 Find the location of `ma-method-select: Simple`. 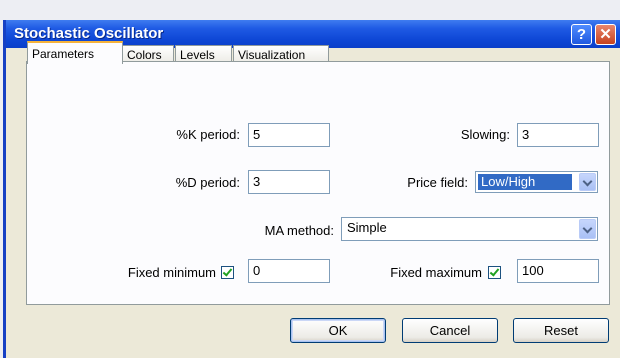

ma-method-select: Simple is located at coordinates (469, 229).